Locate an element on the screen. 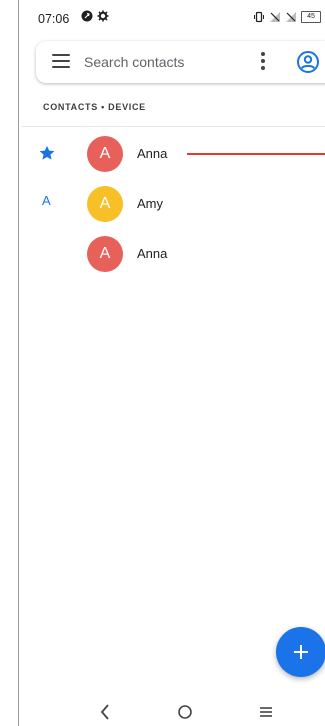  swipe-indicator-line is located at coordinates (256, 154).